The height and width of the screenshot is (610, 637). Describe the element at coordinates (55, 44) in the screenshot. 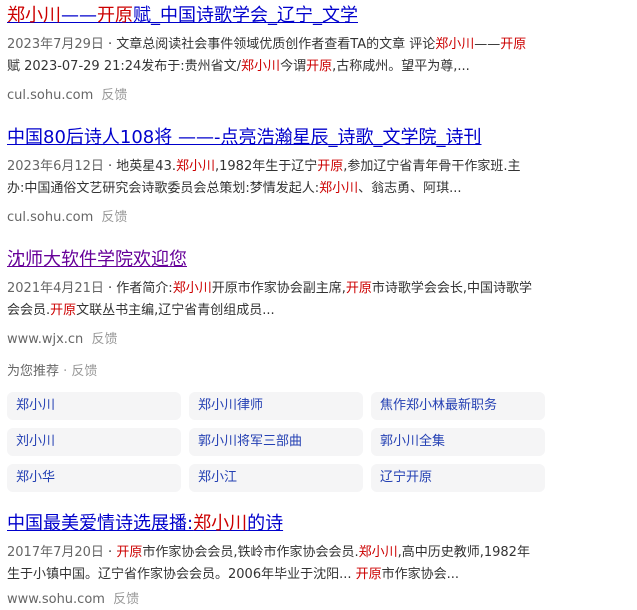

I see `result-date: 2023年7月29日` at that location.